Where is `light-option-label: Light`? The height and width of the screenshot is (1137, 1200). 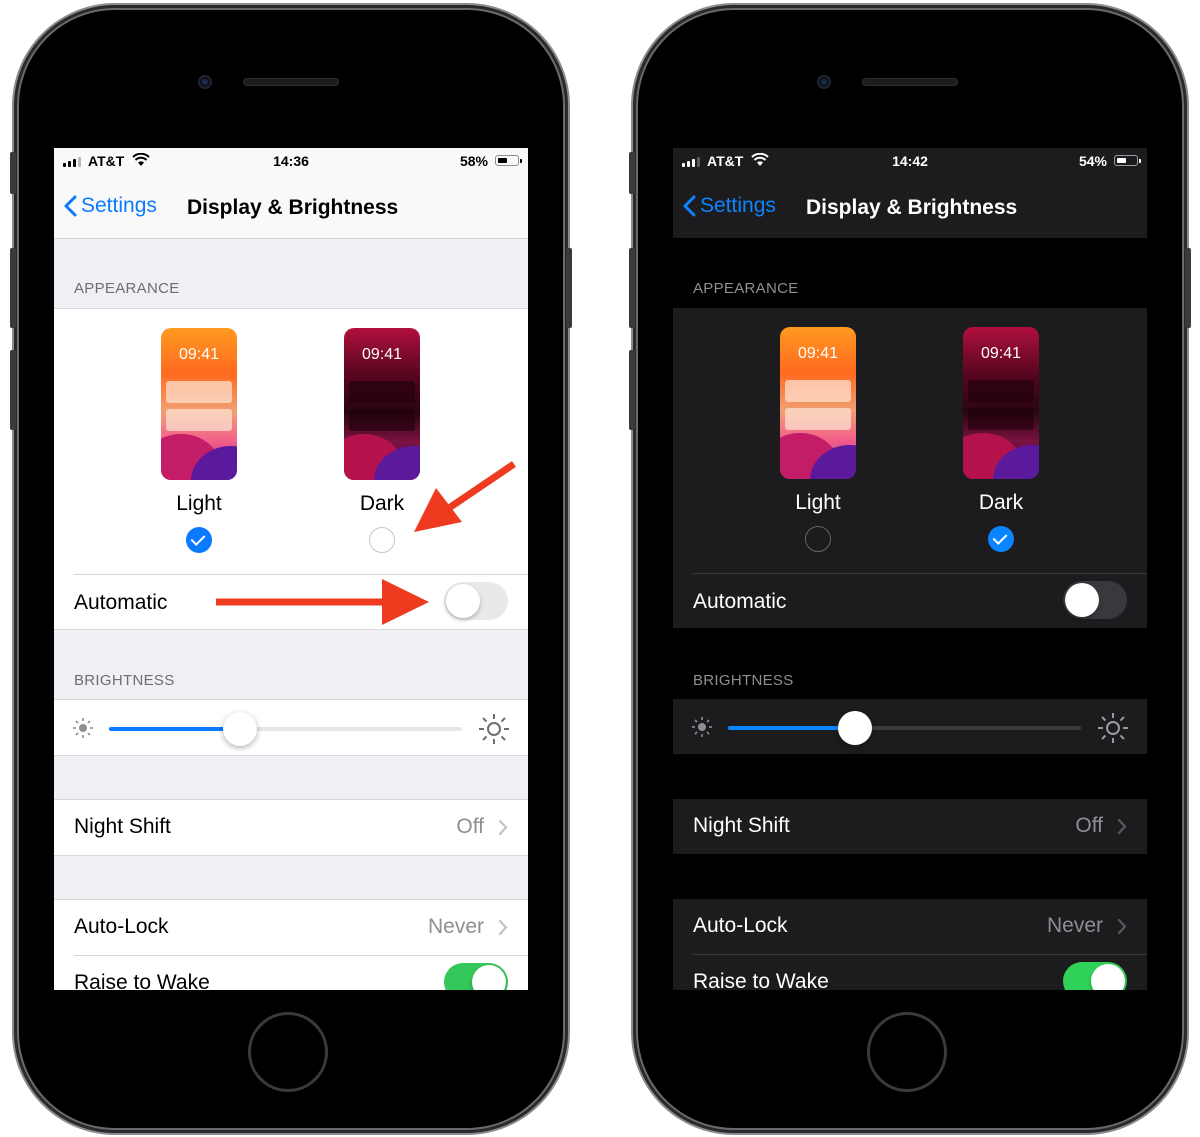 light-option-label: Light is located at coordinates (818, 502).